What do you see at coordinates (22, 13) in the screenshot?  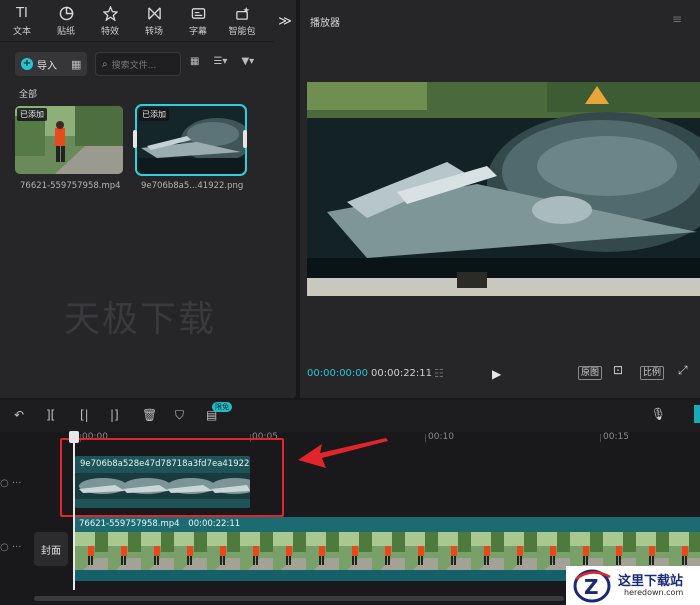 I see `text-icon: TI` at bounding box center [22, 13].